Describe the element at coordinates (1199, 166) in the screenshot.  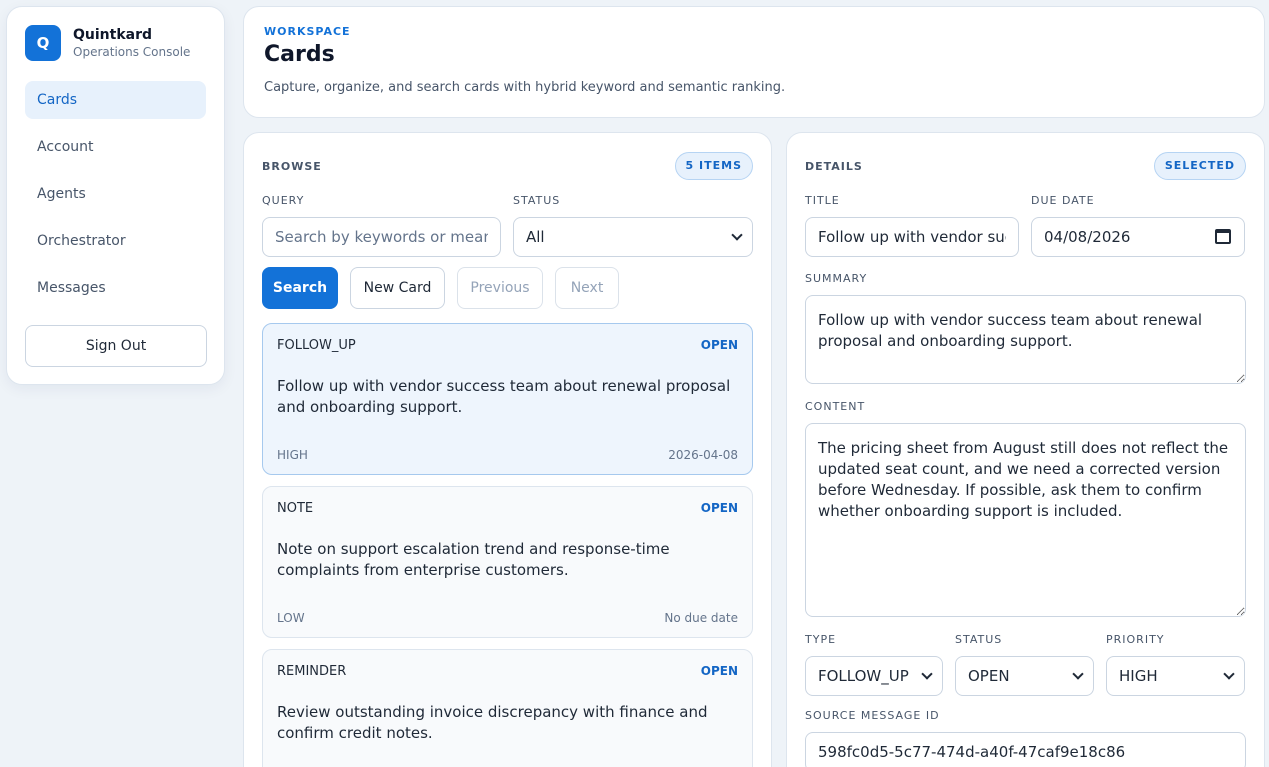
I see `selected-badge: SELECTED` at that location.